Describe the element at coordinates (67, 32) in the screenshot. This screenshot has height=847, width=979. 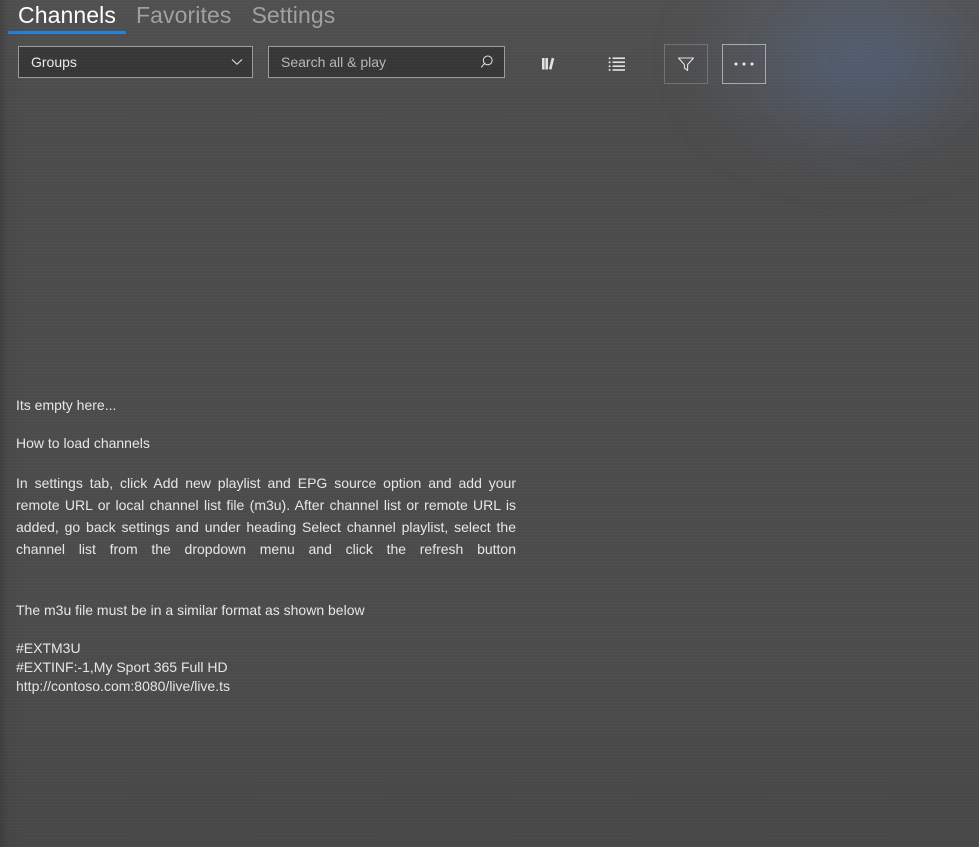
I see `tab-active-underline` at that location.